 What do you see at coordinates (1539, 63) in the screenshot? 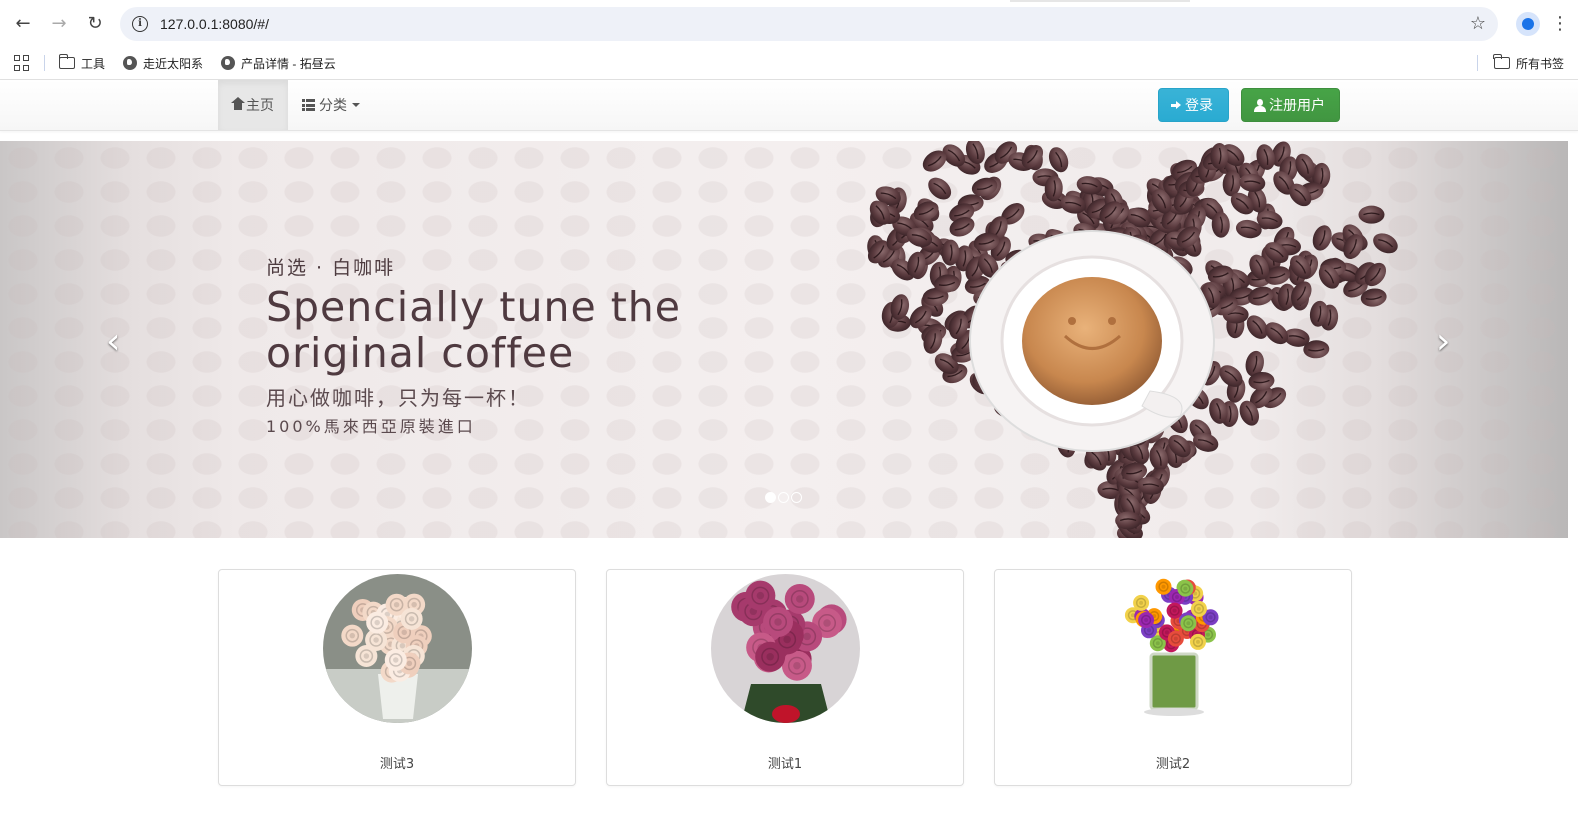
I see `all-bookmarks-label: 所有书签` at bounding box center [1539, 63].